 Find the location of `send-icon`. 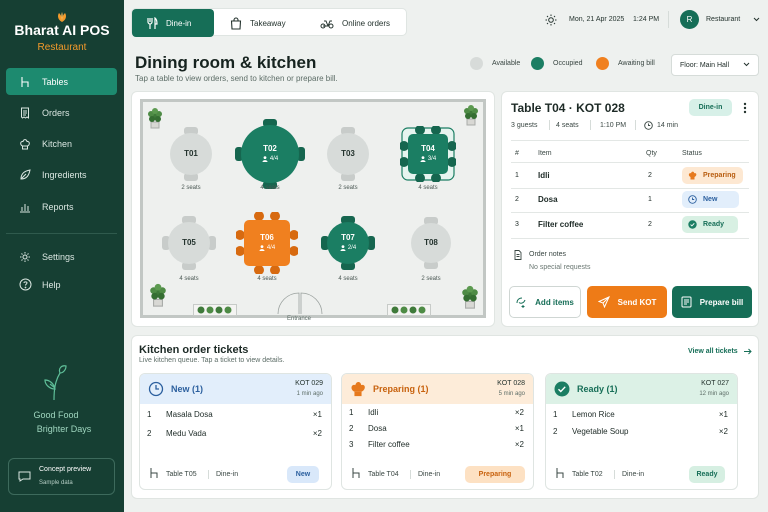

send-icon is located at coordinates (603, 302).